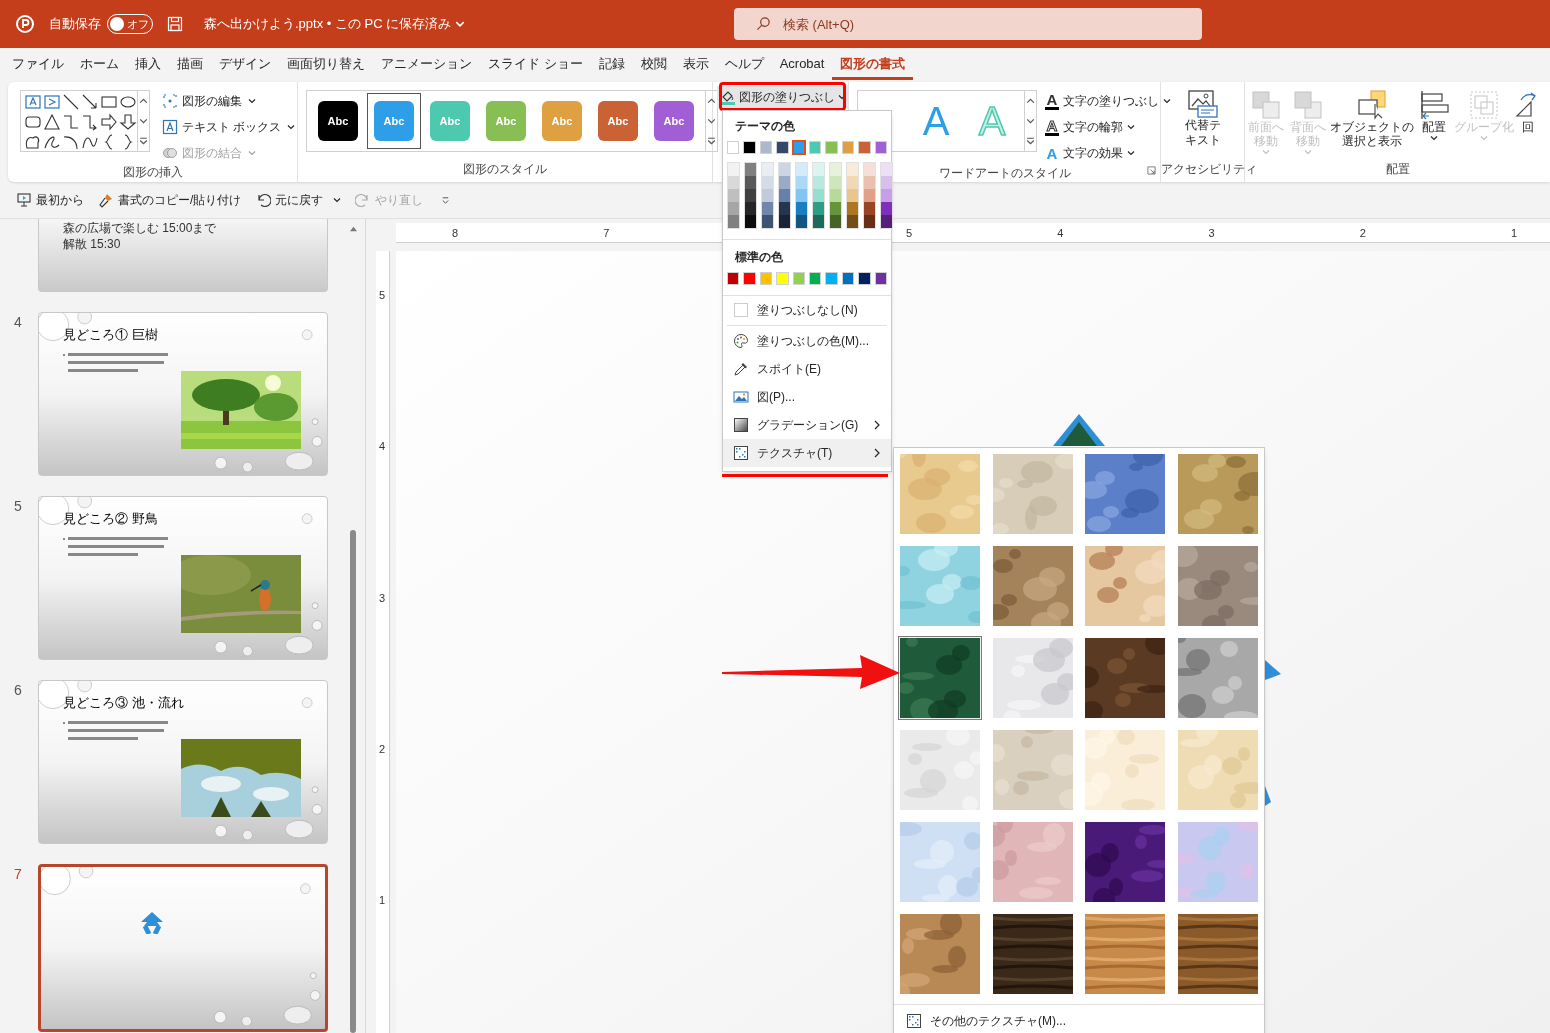 The height and width of the screenshot is (1033, 1550). I want to click on slide-title: 見どころ② 野鳥, so click(110, 519).